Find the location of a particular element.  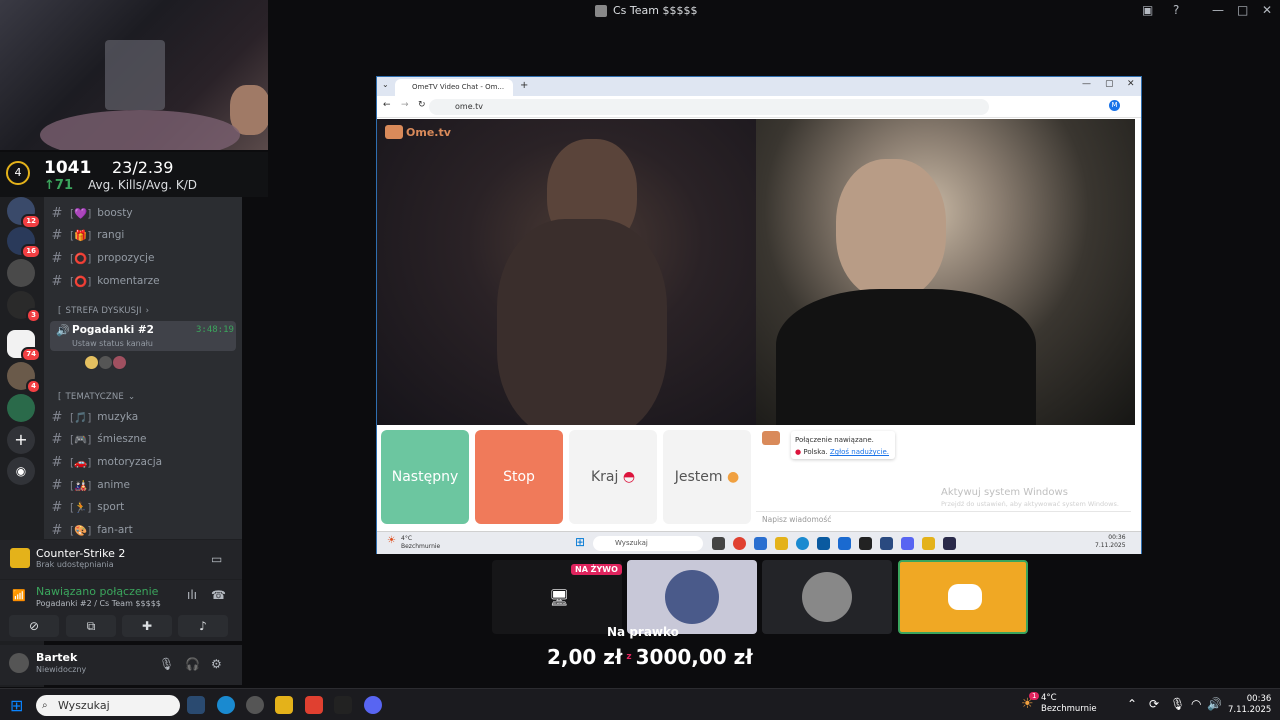

connection-channel: Pogadanki #2 / Cs Team $$$$$ is located at coordinates (98, 603).